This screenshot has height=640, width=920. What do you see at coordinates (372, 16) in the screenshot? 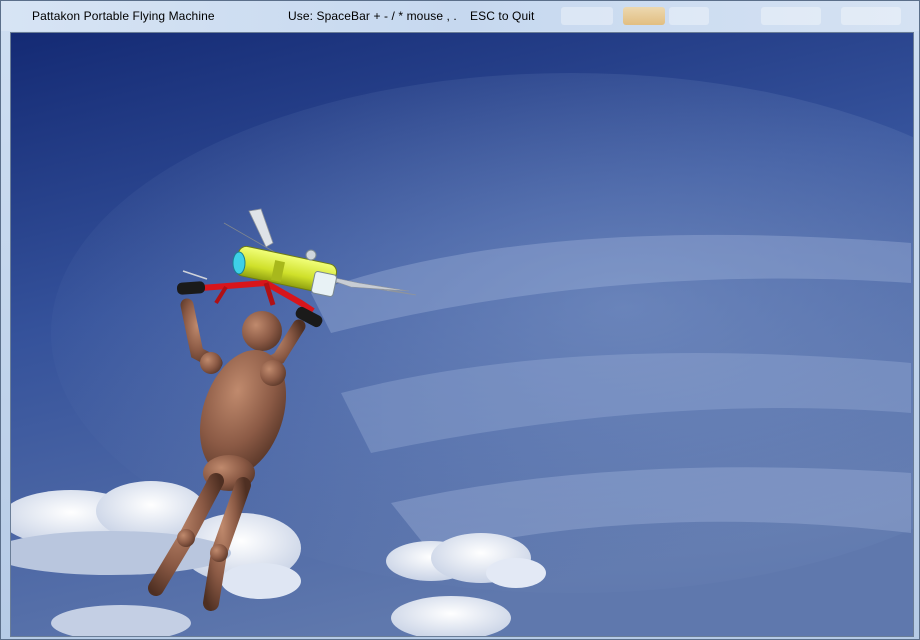
I see `controls-hint: Use: SpaceBar + - / * mouse , .` at bounding box center [372, 16].